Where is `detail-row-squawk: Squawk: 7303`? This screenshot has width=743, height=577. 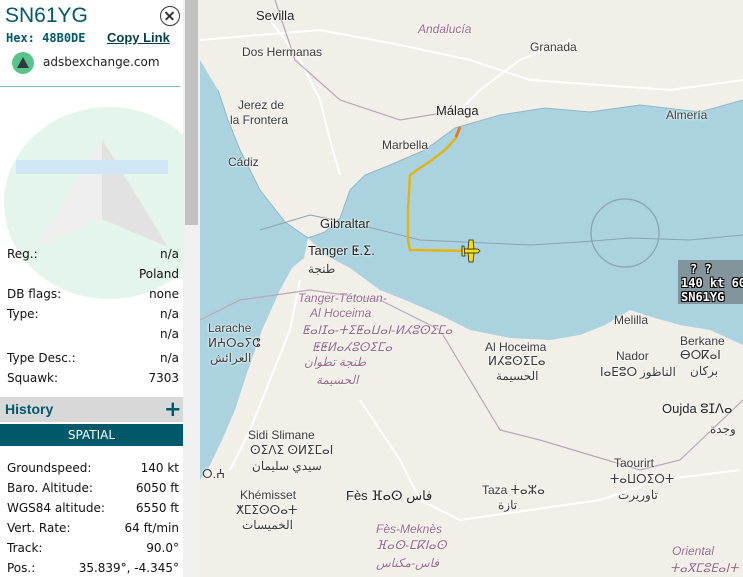
detail-row-squawk: Squawk: 7303 is located at coordinates (93, 378).